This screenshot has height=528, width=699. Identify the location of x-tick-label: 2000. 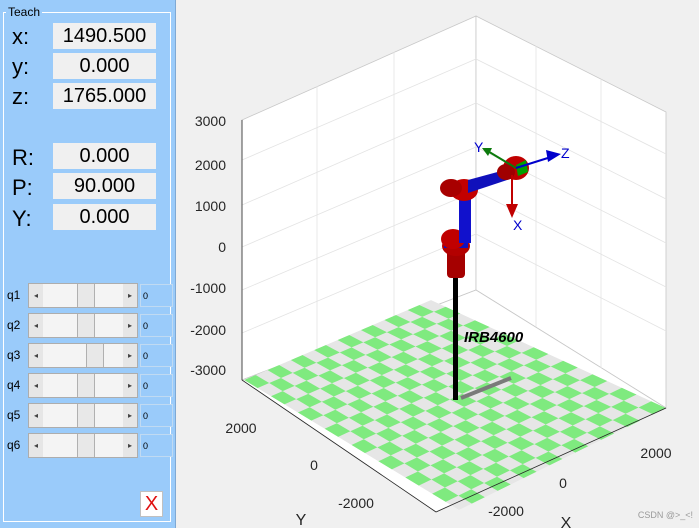
(655, 453).